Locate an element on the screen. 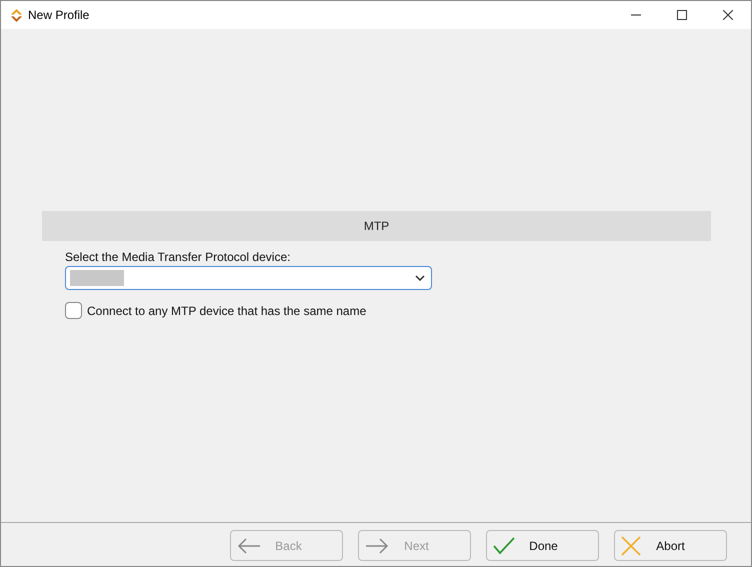 The width and height of the screenshot is (752, 567). app-logo-icon is located at coordinates (16, 15).